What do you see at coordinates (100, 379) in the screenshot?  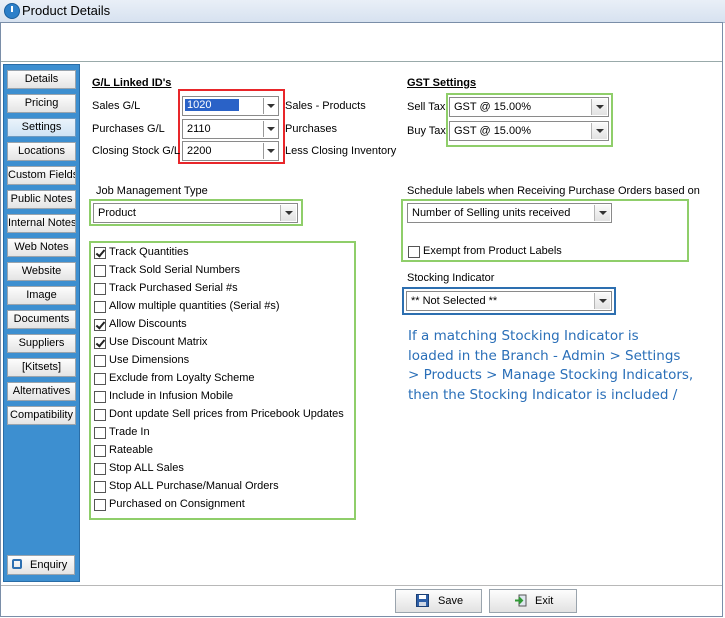 I see `exclude-from-loyalty-scheme-checkbox` at bounding box center [100, 379].